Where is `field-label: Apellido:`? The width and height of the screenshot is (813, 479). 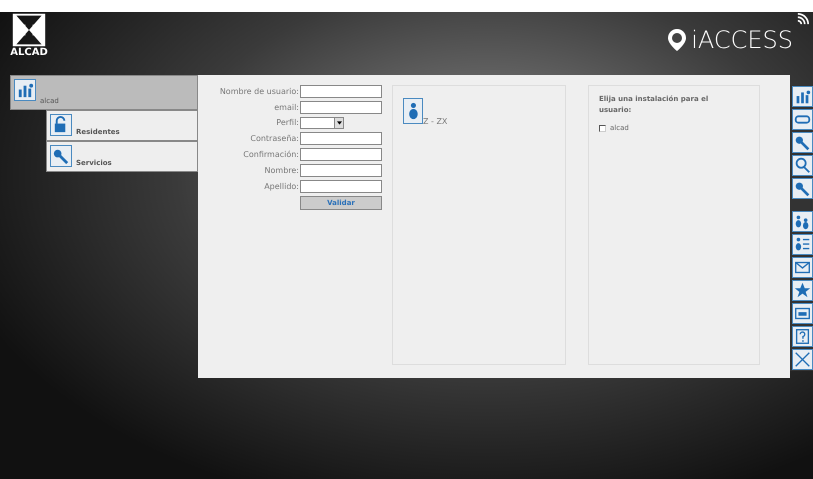
field-label: Apellido: is located at coordinates (281, 186).